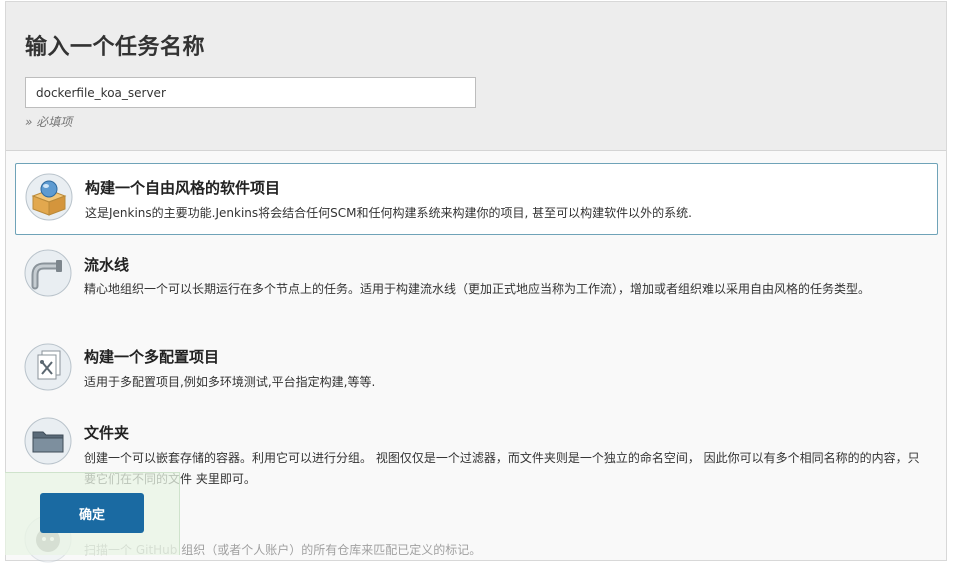 This screenshot has width=953, height=568. What do you see at coordinates (115, 47) in the screenshot?
I see `page-title: 输入一个任务名称` at bounding box center [115, 47].